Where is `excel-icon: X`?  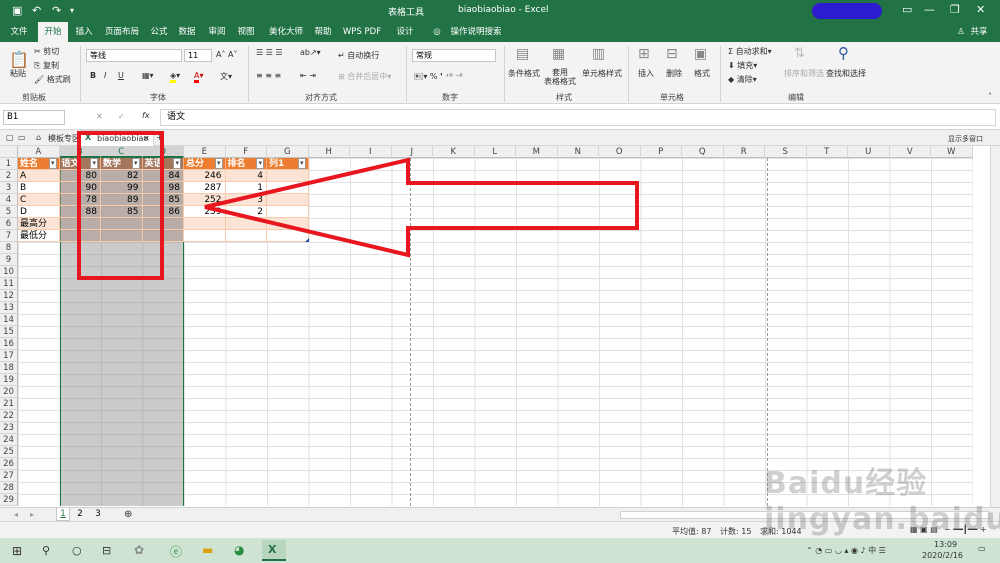 excel-icon: X is located at coordinates (272, 549).